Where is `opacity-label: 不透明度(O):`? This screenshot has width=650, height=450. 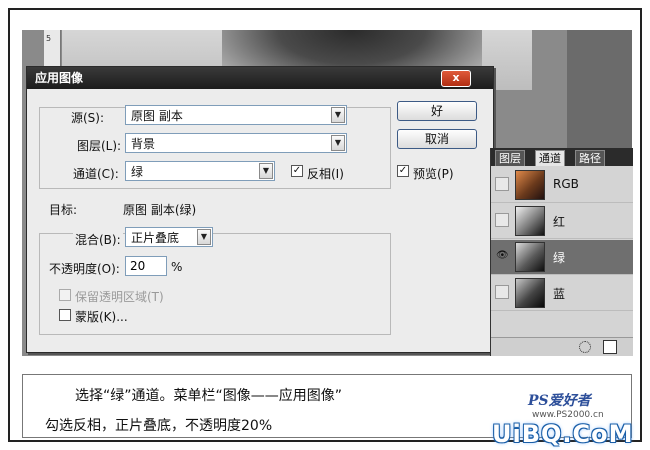
opacity-label: 不透明度(O): is located at coordinates (84, 269).